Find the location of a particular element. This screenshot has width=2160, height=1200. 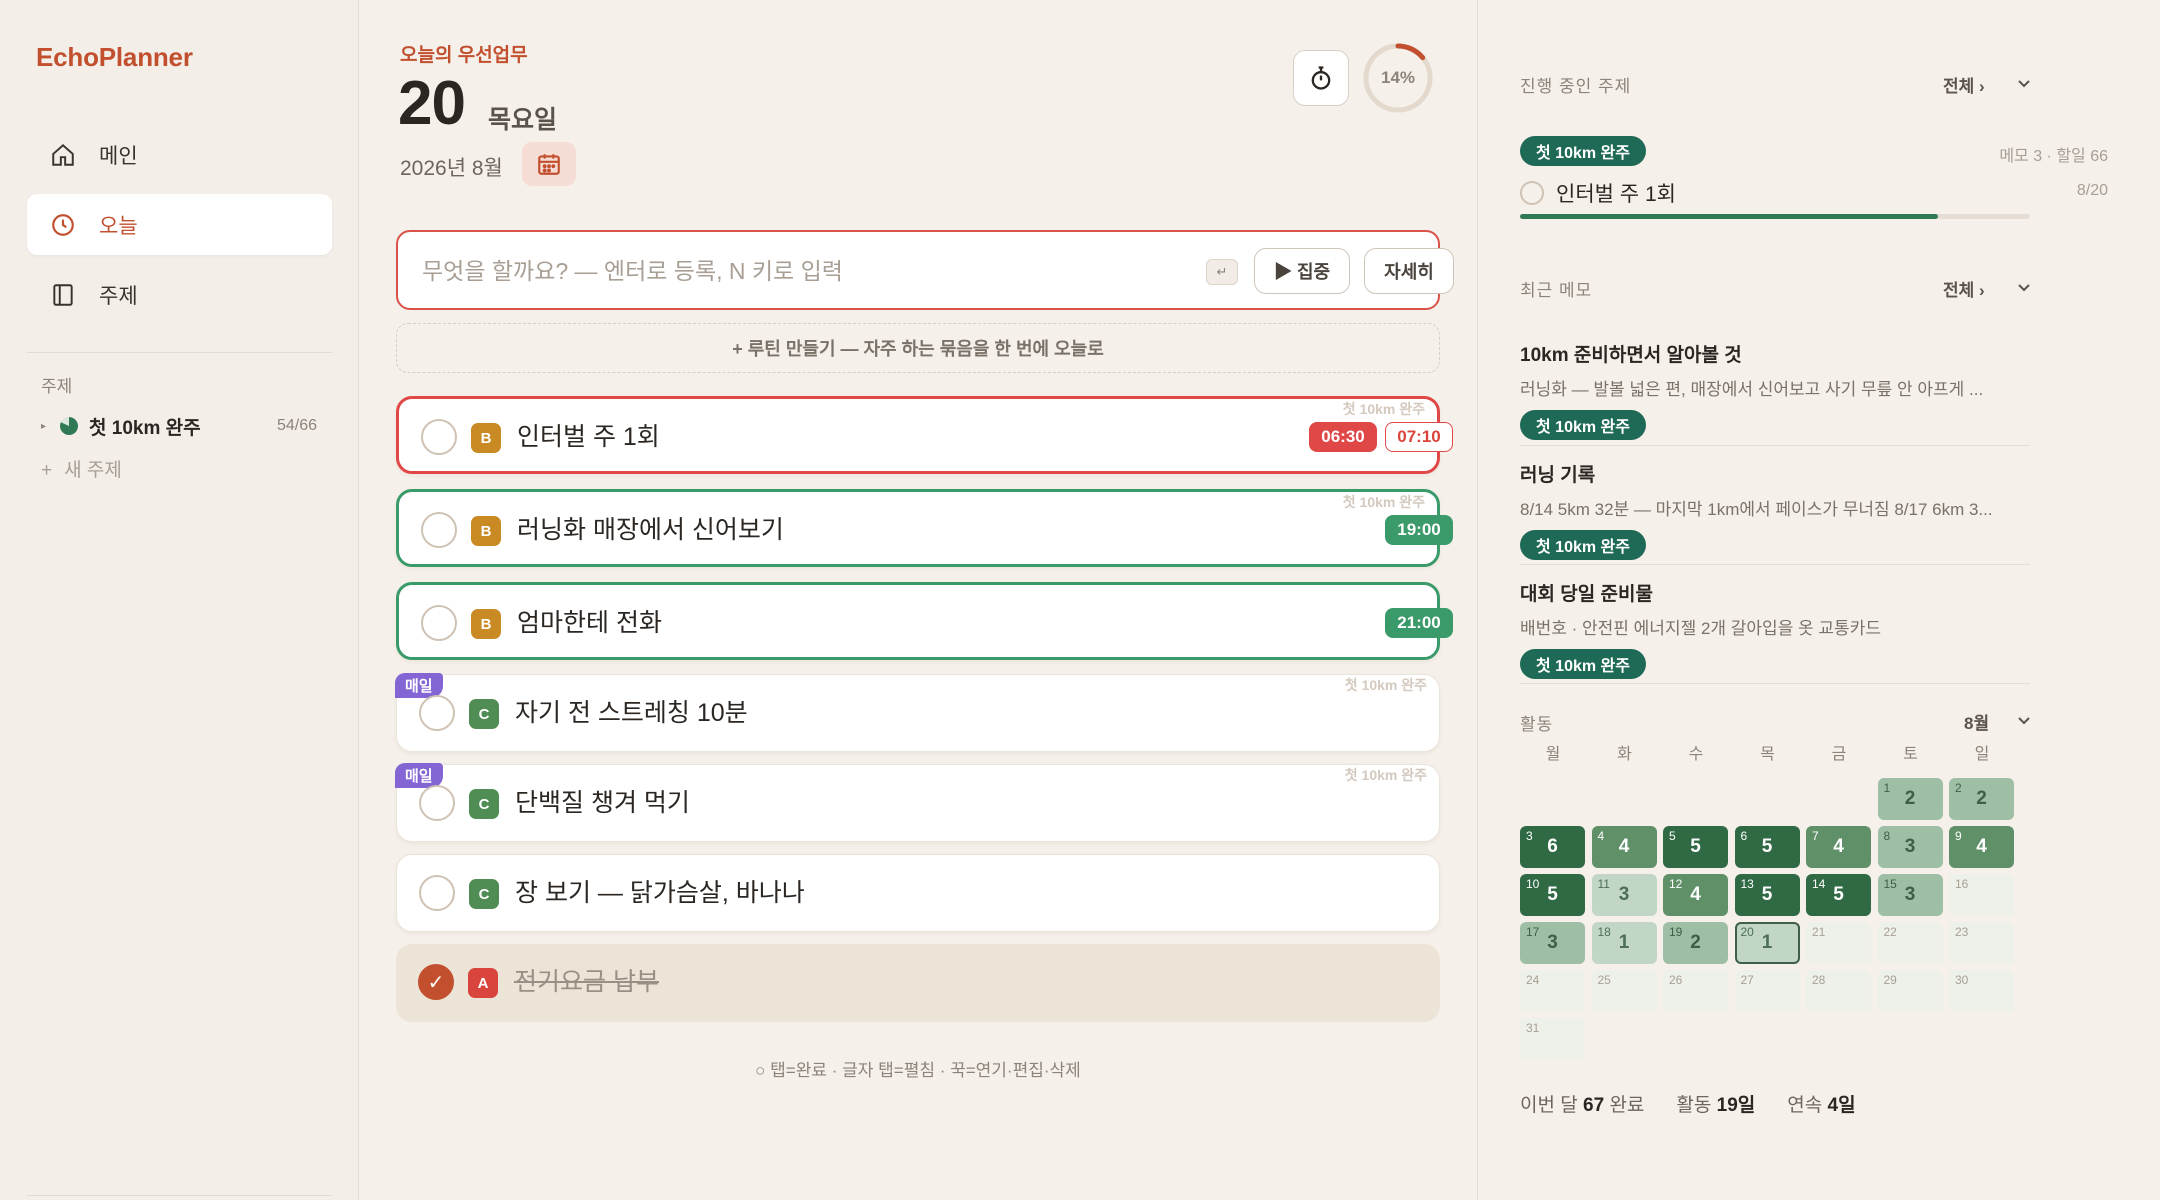

day-count: 3 is located at coordinates (1552, 942).